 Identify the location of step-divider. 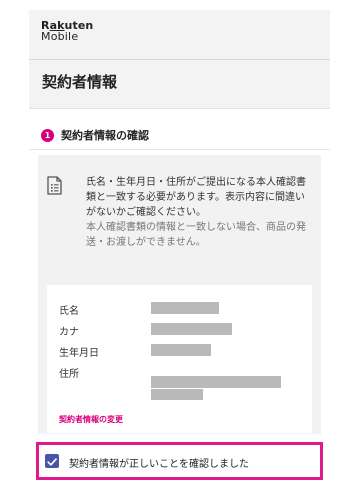
(179, 149).